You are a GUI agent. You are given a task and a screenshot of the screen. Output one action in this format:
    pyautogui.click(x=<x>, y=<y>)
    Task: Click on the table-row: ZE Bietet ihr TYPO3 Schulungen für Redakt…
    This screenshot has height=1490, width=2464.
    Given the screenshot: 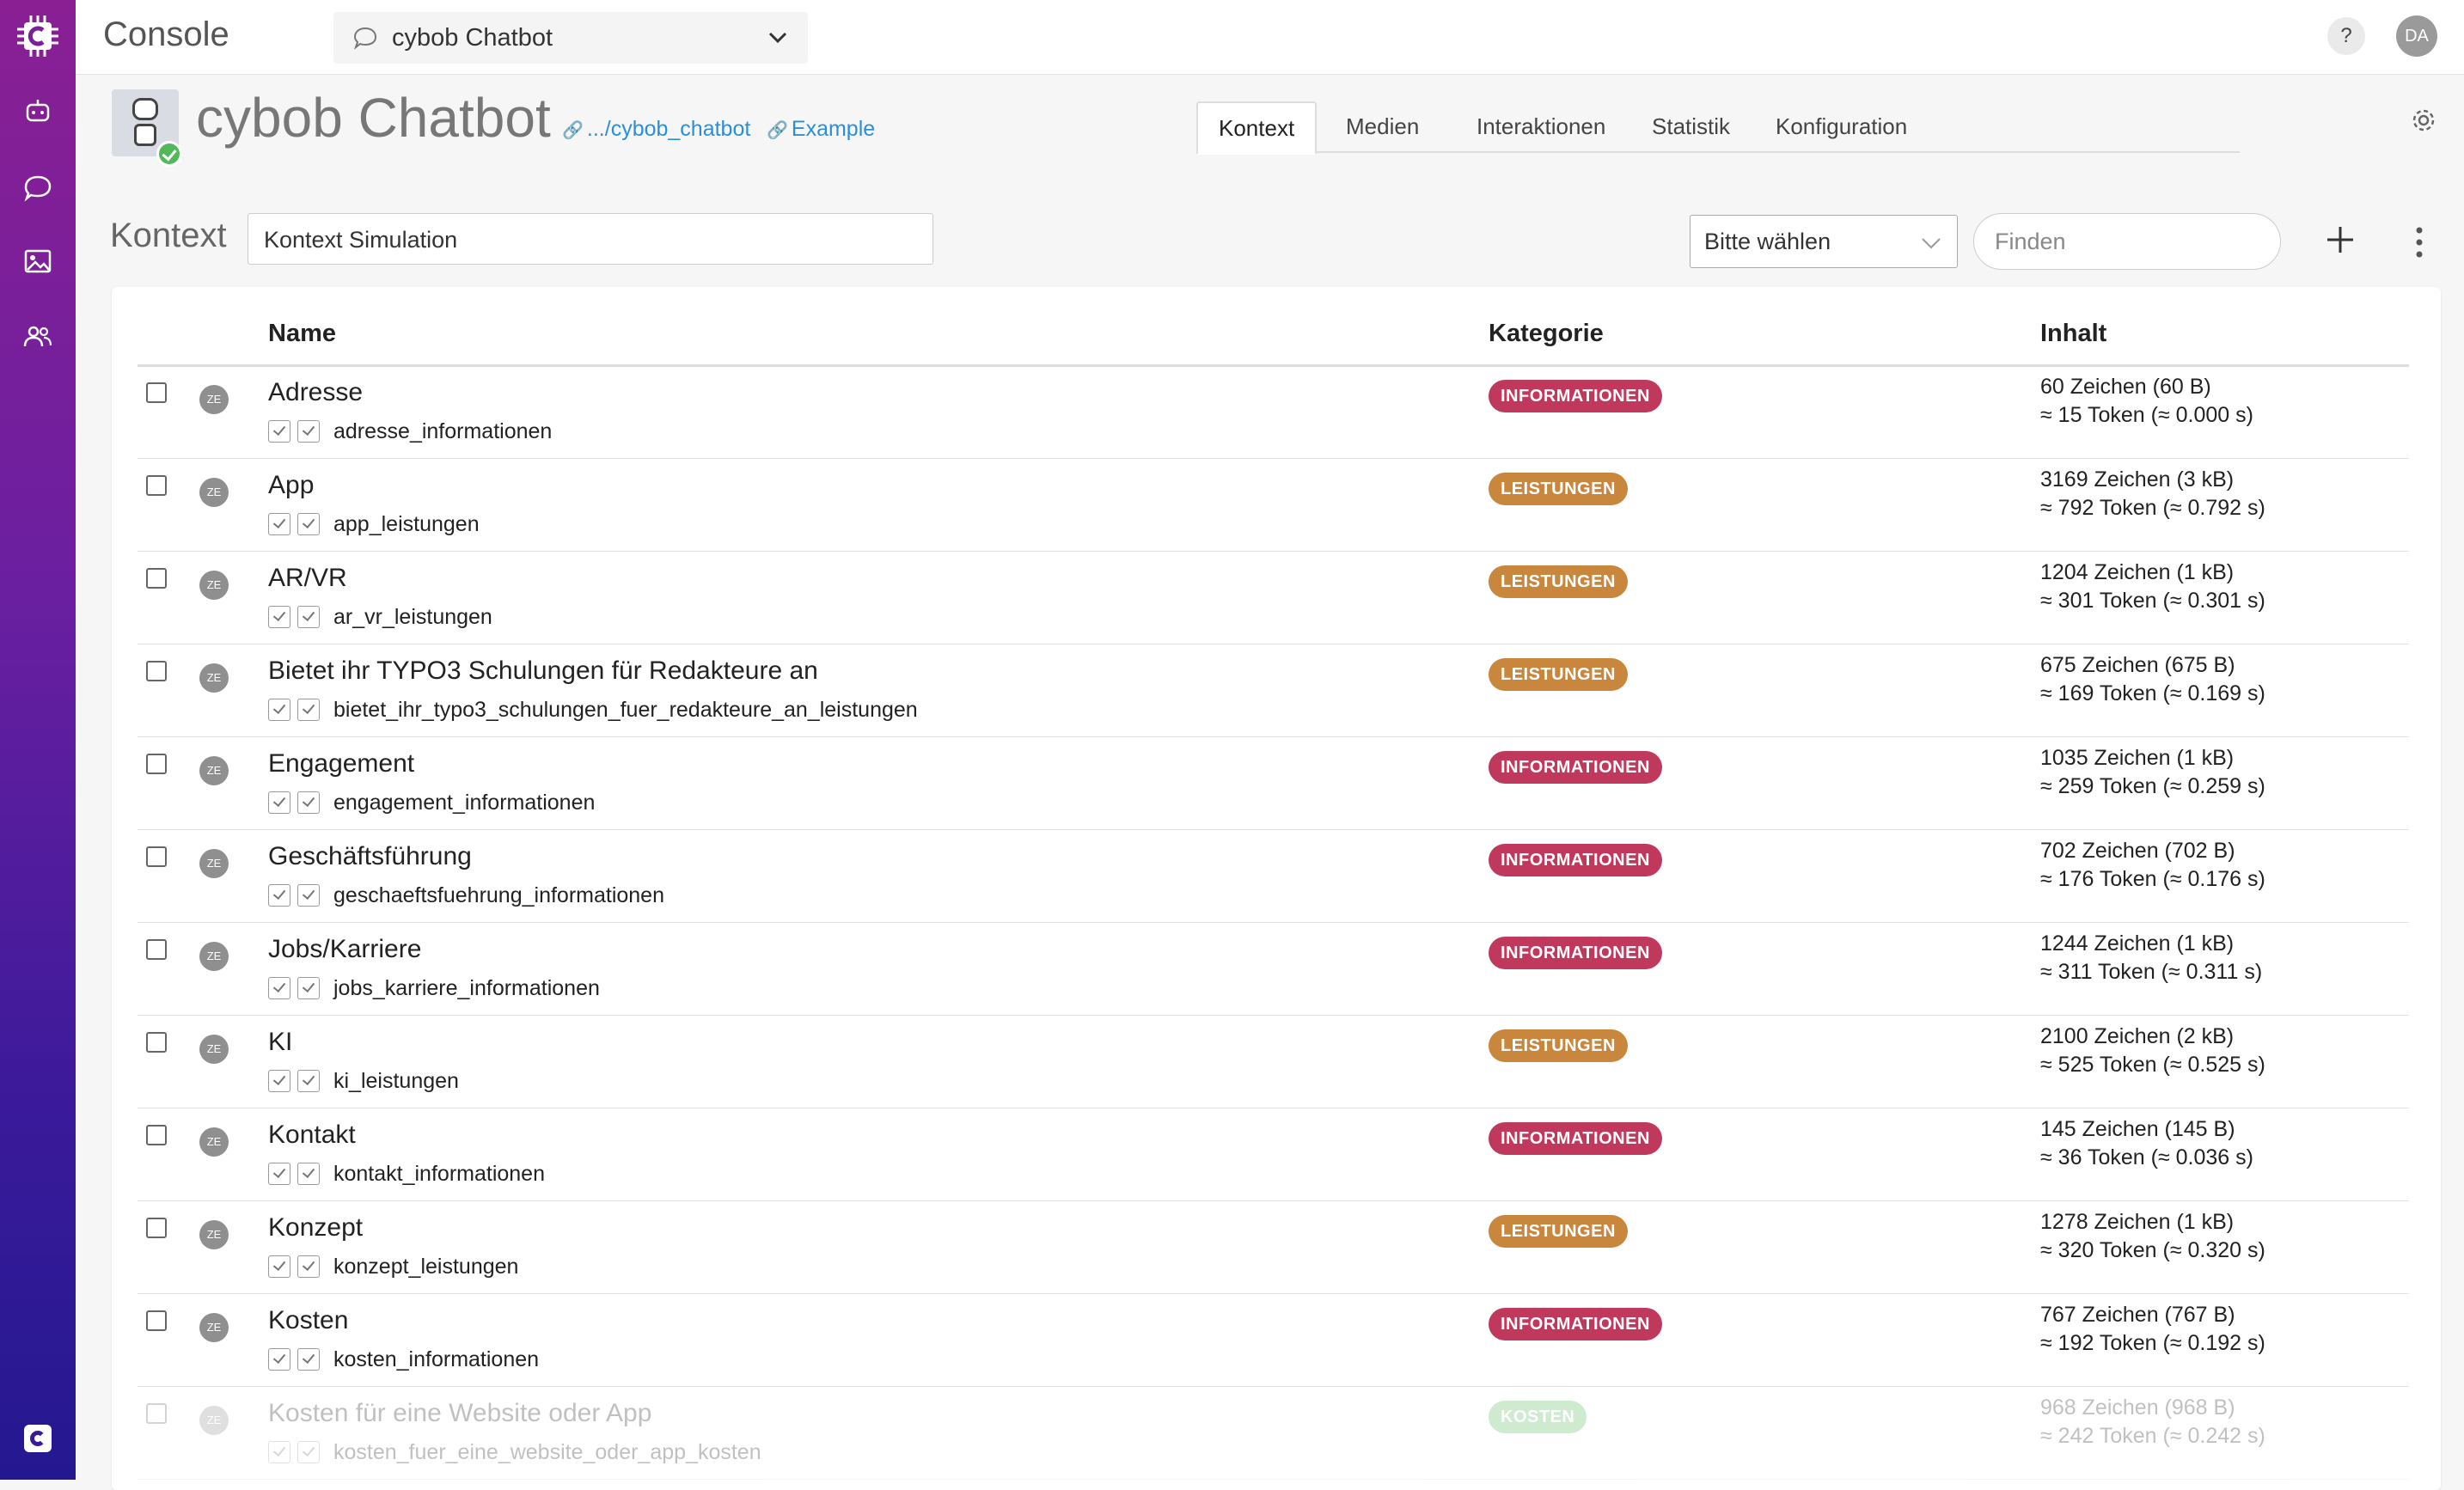 What is the action you would take?
    pyautogui.click(x=1273, y=690)
    